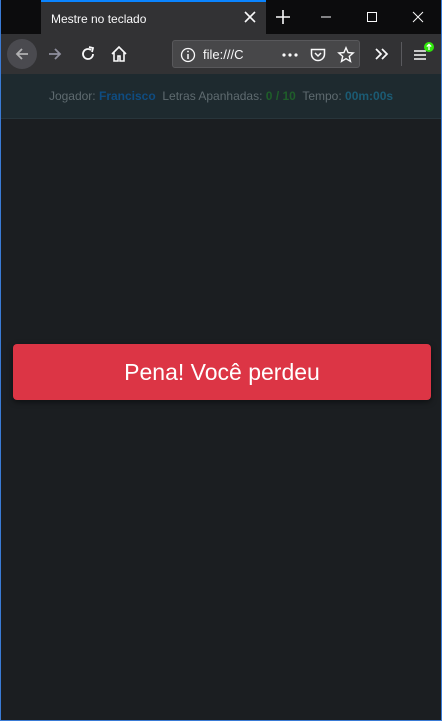 The image size is (442, 721). I want to click on browser-toolbar: file:///C, so click(221, 54).